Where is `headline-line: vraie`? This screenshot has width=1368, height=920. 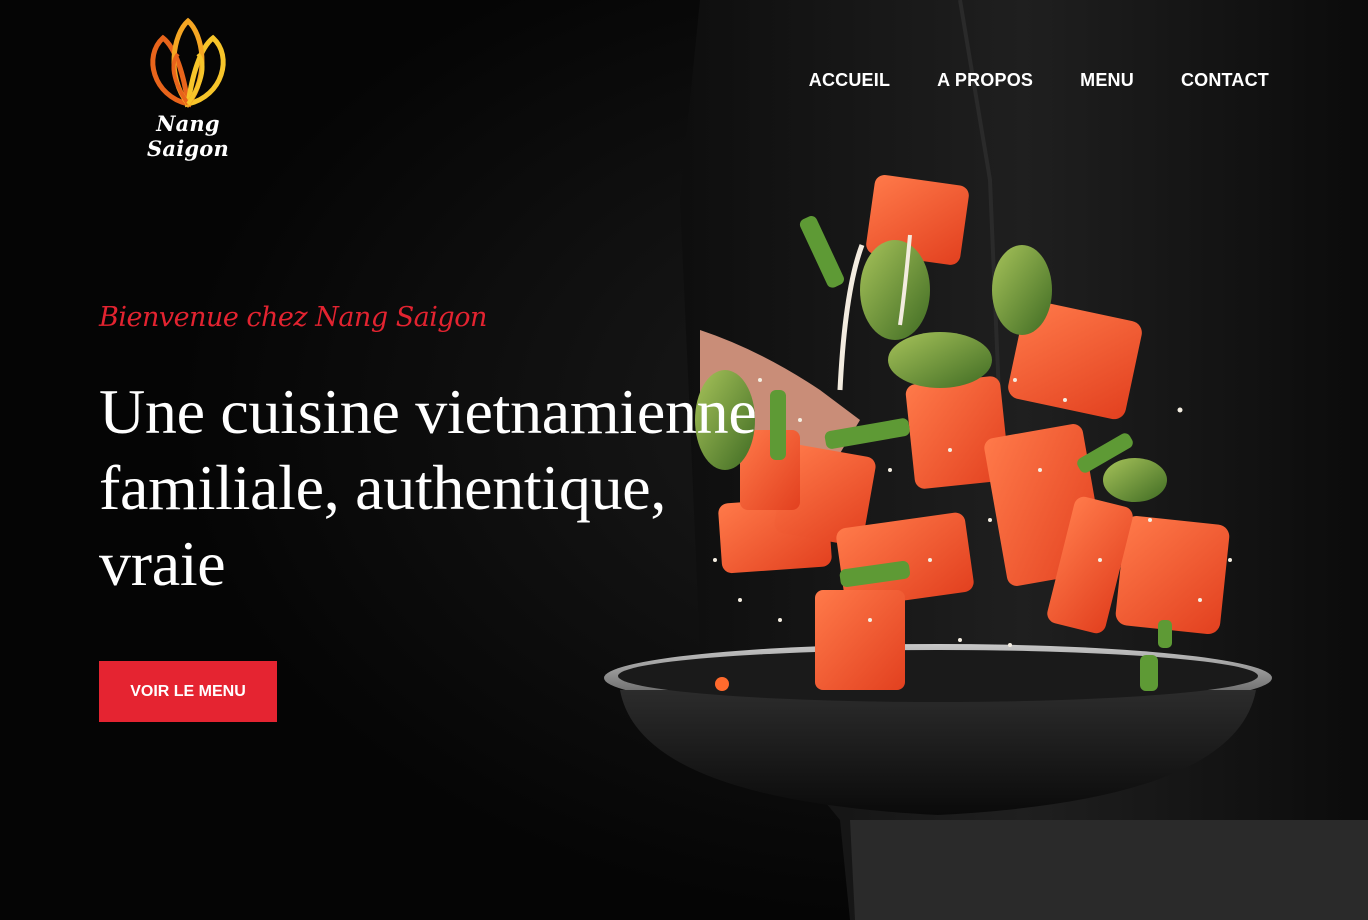
headline-line: vraie is located at coordinates (162, 563).